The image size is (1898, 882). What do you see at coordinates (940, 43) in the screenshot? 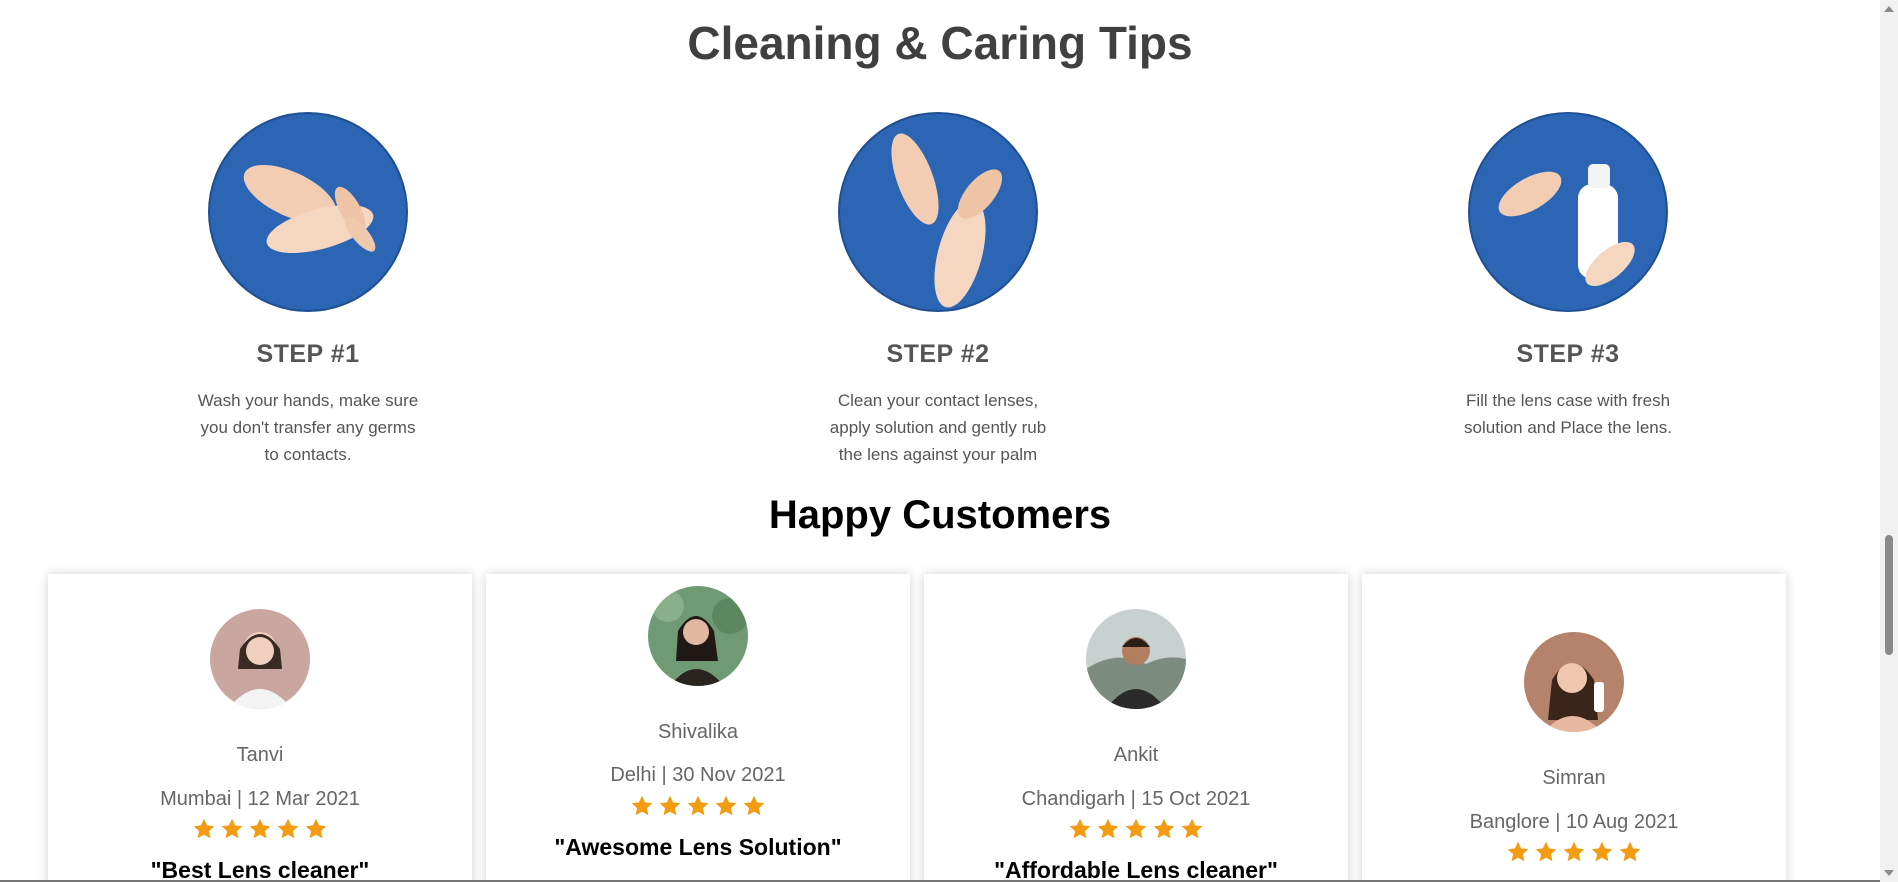
I see `cleaning-tips-heading: Cleaning & Caring Tips` at bounding box center [940, 43].